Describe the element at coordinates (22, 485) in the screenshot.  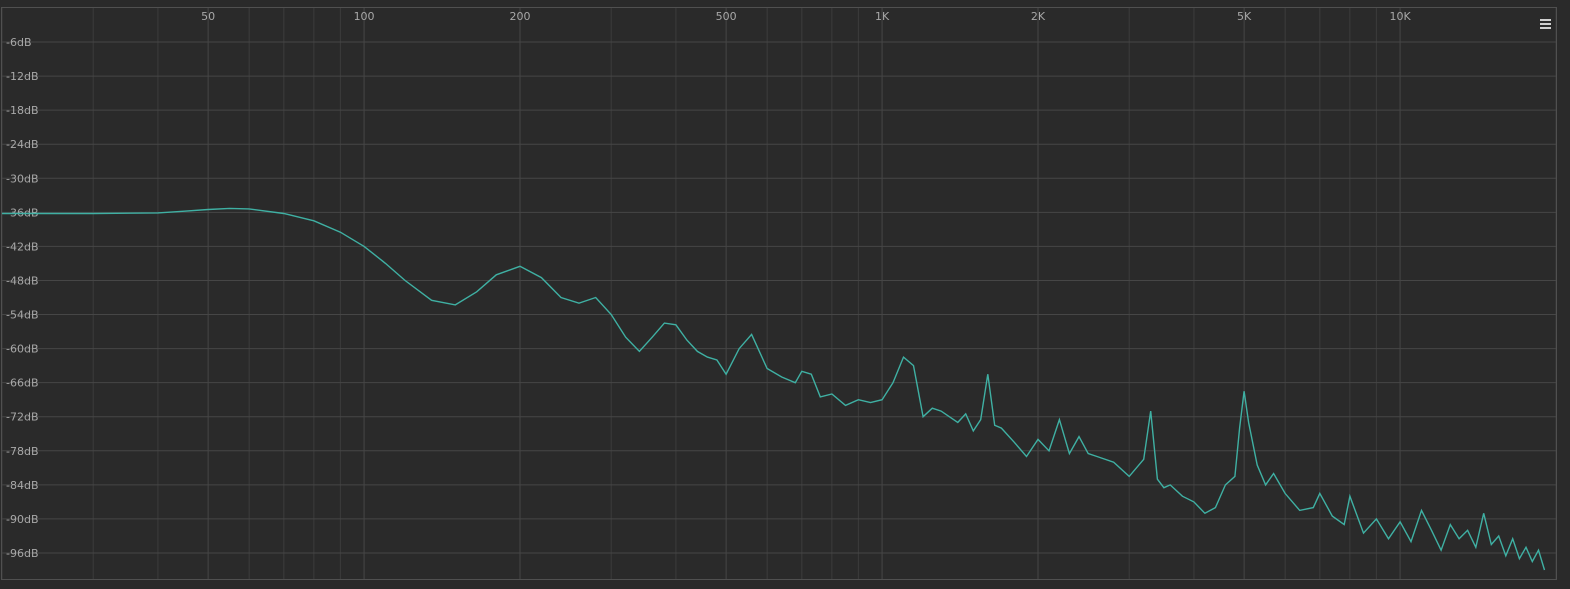
I see `y-tick-label: -84dB` at that location.